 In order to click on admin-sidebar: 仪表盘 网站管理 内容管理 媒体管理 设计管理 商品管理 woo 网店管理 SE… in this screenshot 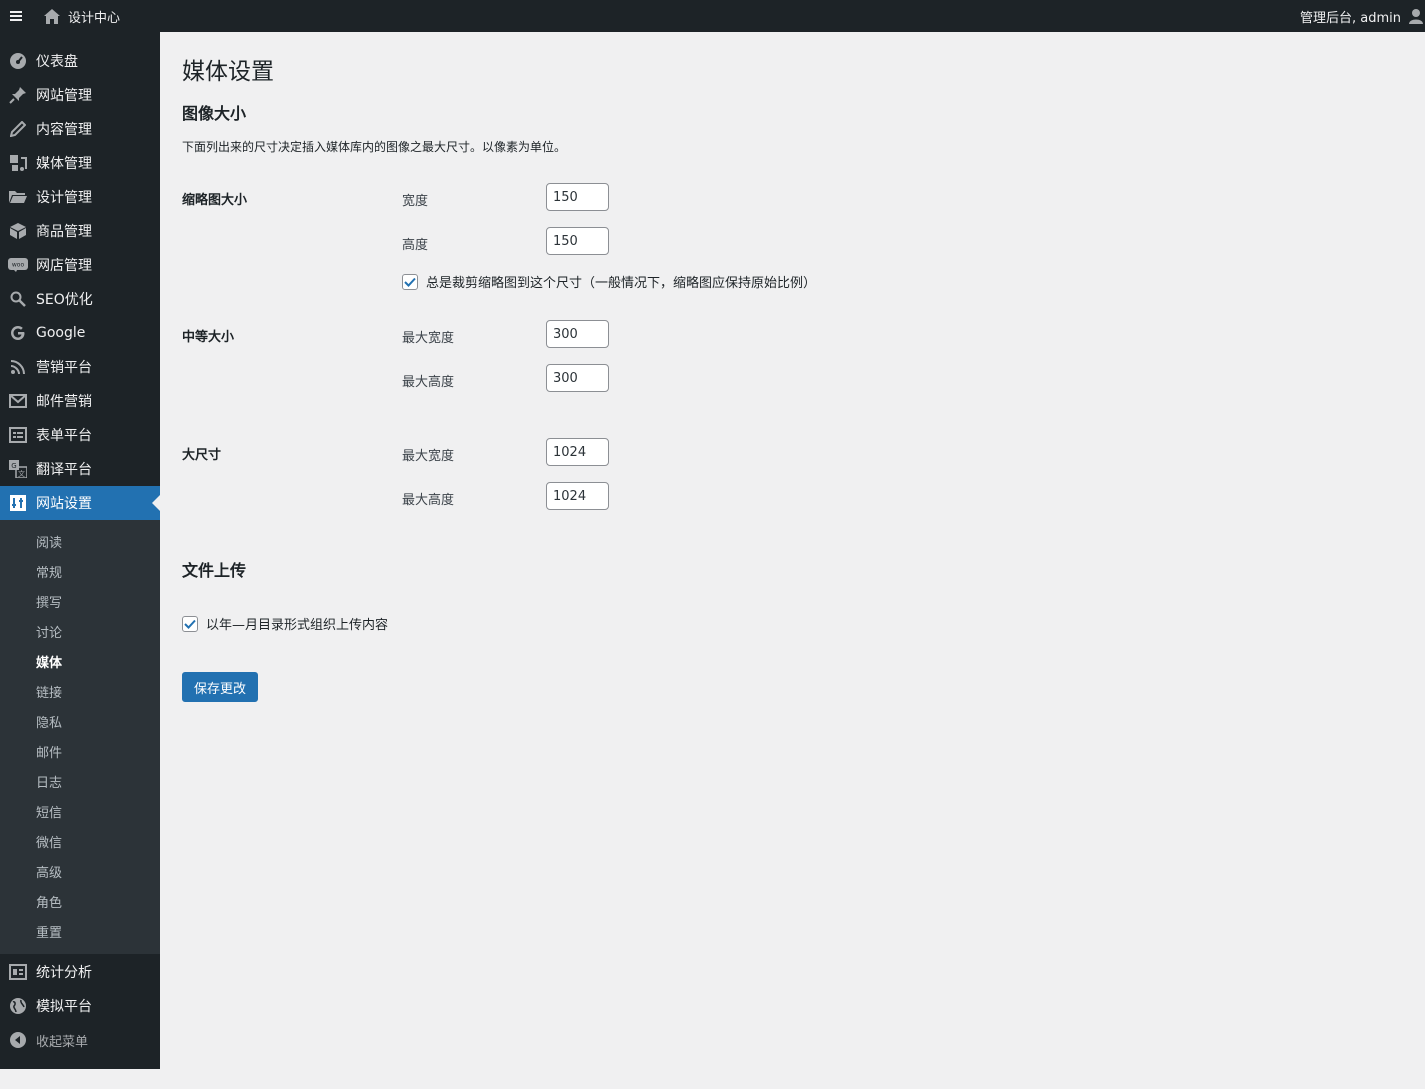, I will do `click(80, 550)`.